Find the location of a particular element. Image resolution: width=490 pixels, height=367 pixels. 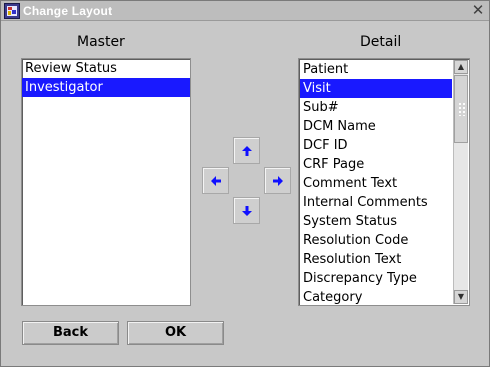

detail-label: Detail is located at coordinates (381, 42).